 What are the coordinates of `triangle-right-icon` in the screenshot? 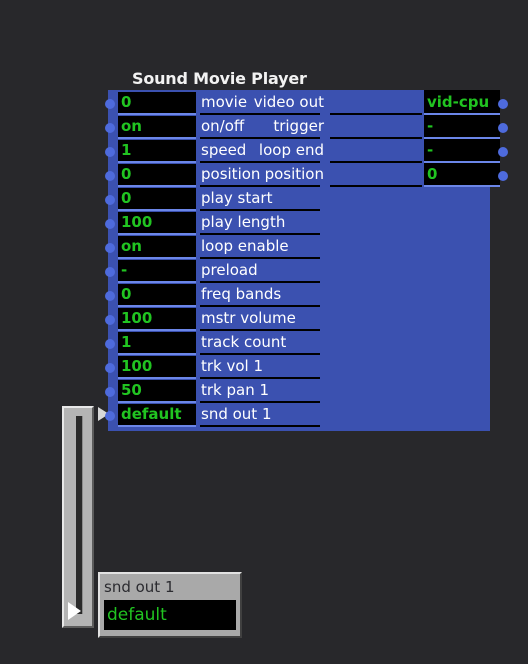 It's located at (74, 611).